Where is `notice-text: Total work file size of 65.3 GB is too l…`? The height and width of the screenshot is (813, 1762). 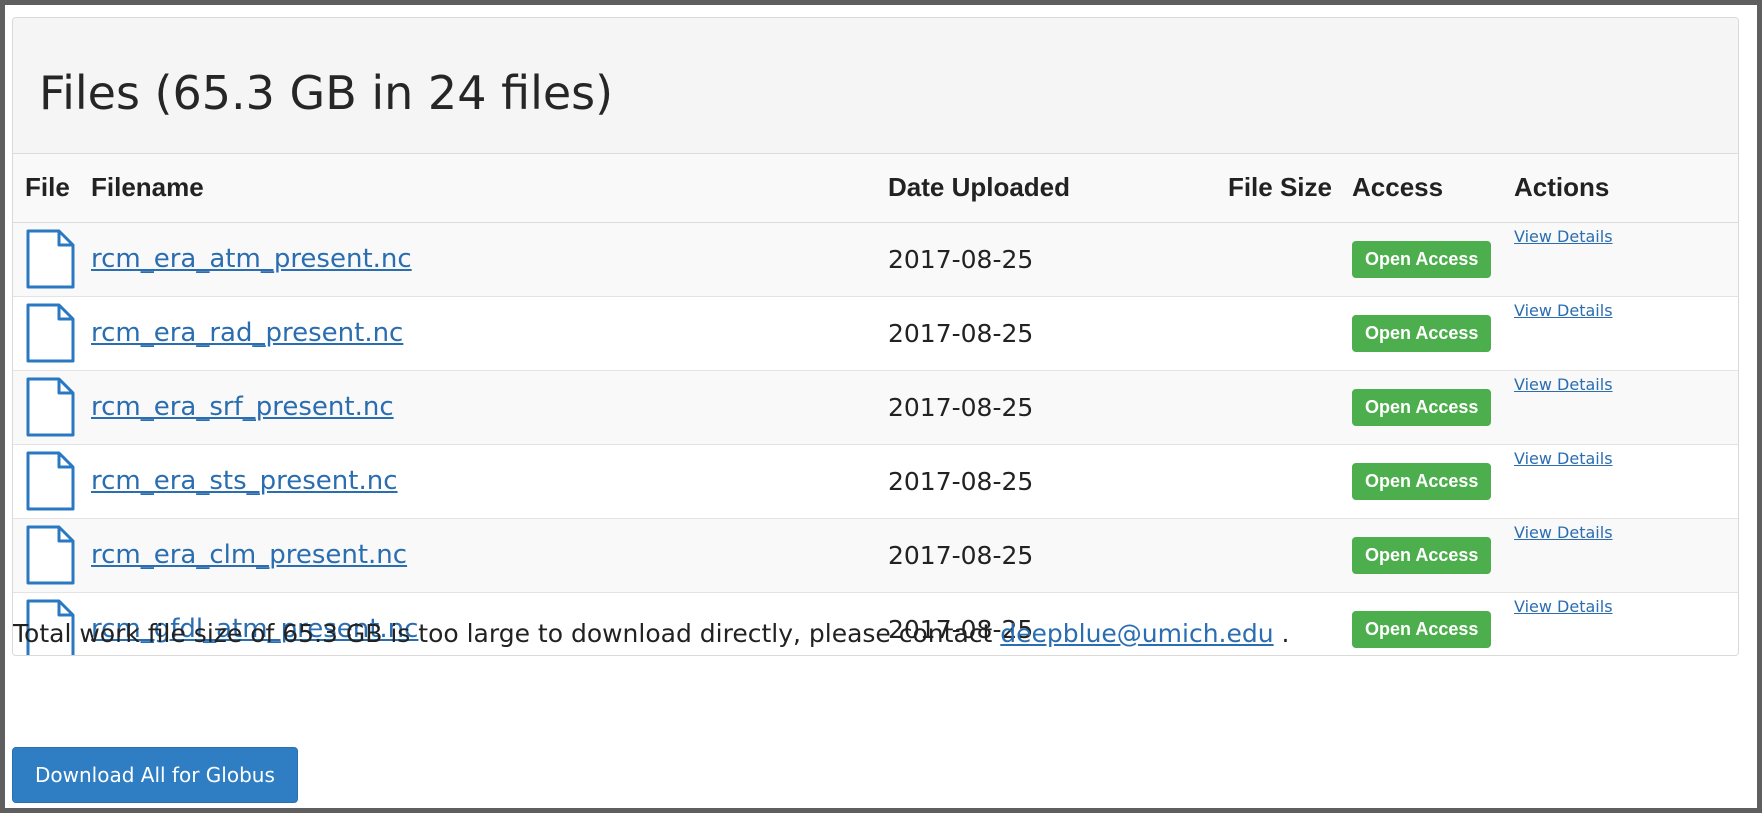
notice-text: Total work file size of 65.3 GB is too l… is located at coordinates (507, 633).